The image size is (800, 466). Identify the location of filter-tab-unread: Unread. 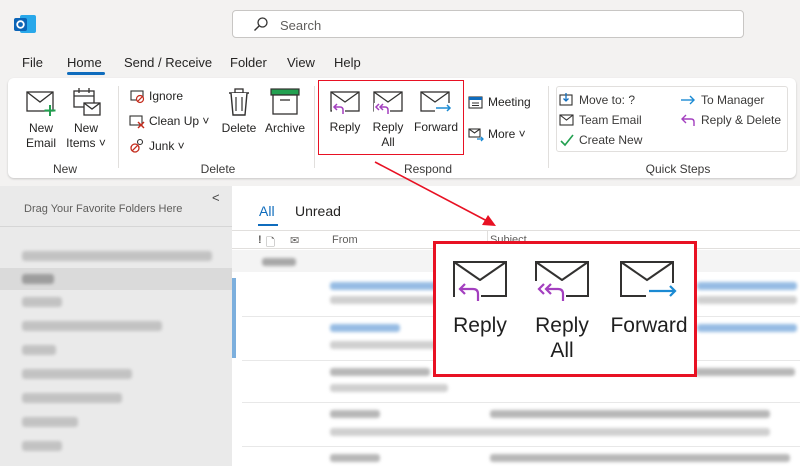
(318, 211).